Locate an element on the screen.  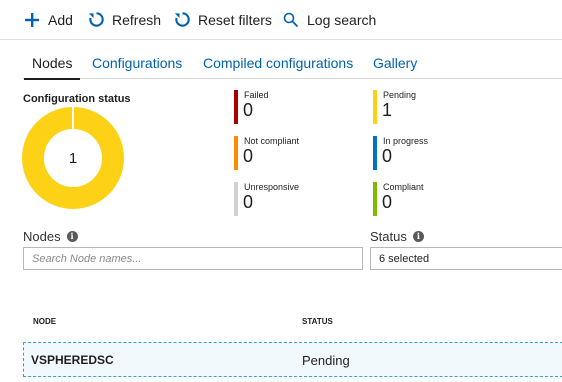
stat-not-compliant-value: 0 is located at coordinates (248, 156).